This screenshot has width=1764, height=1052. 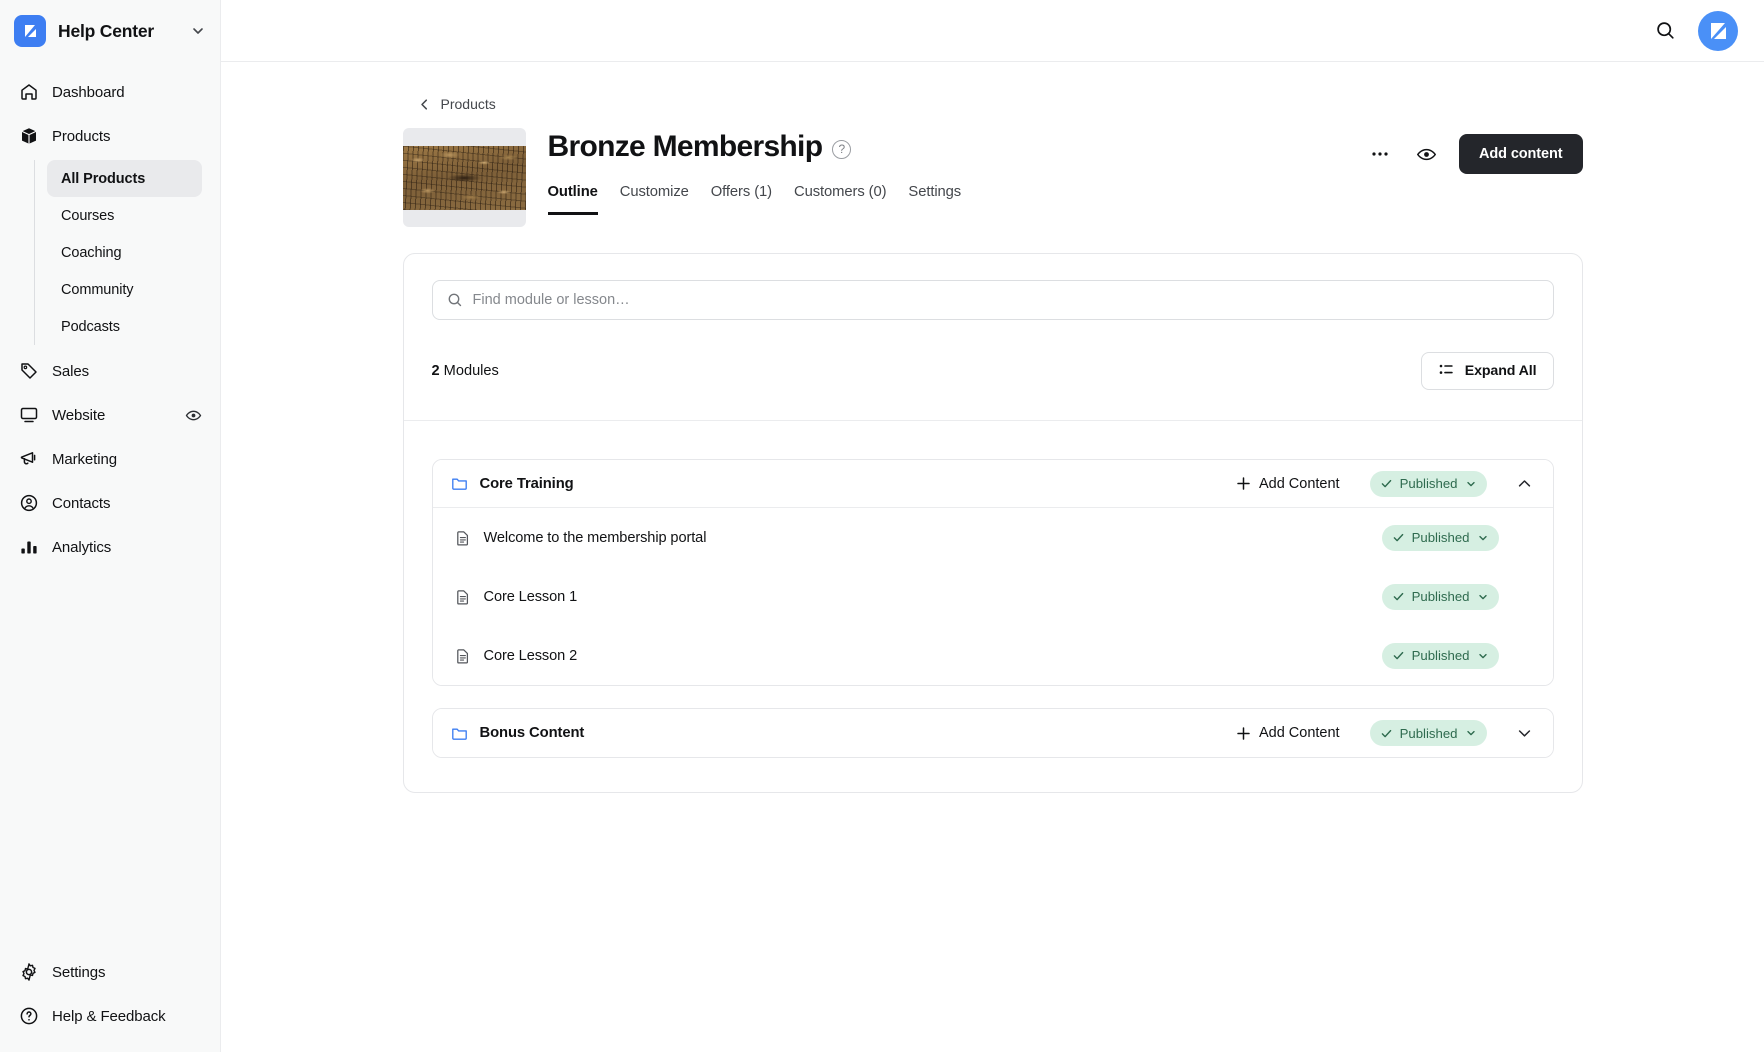 I want to click on module-title: Bonus Content, so click(x=532, y=733).